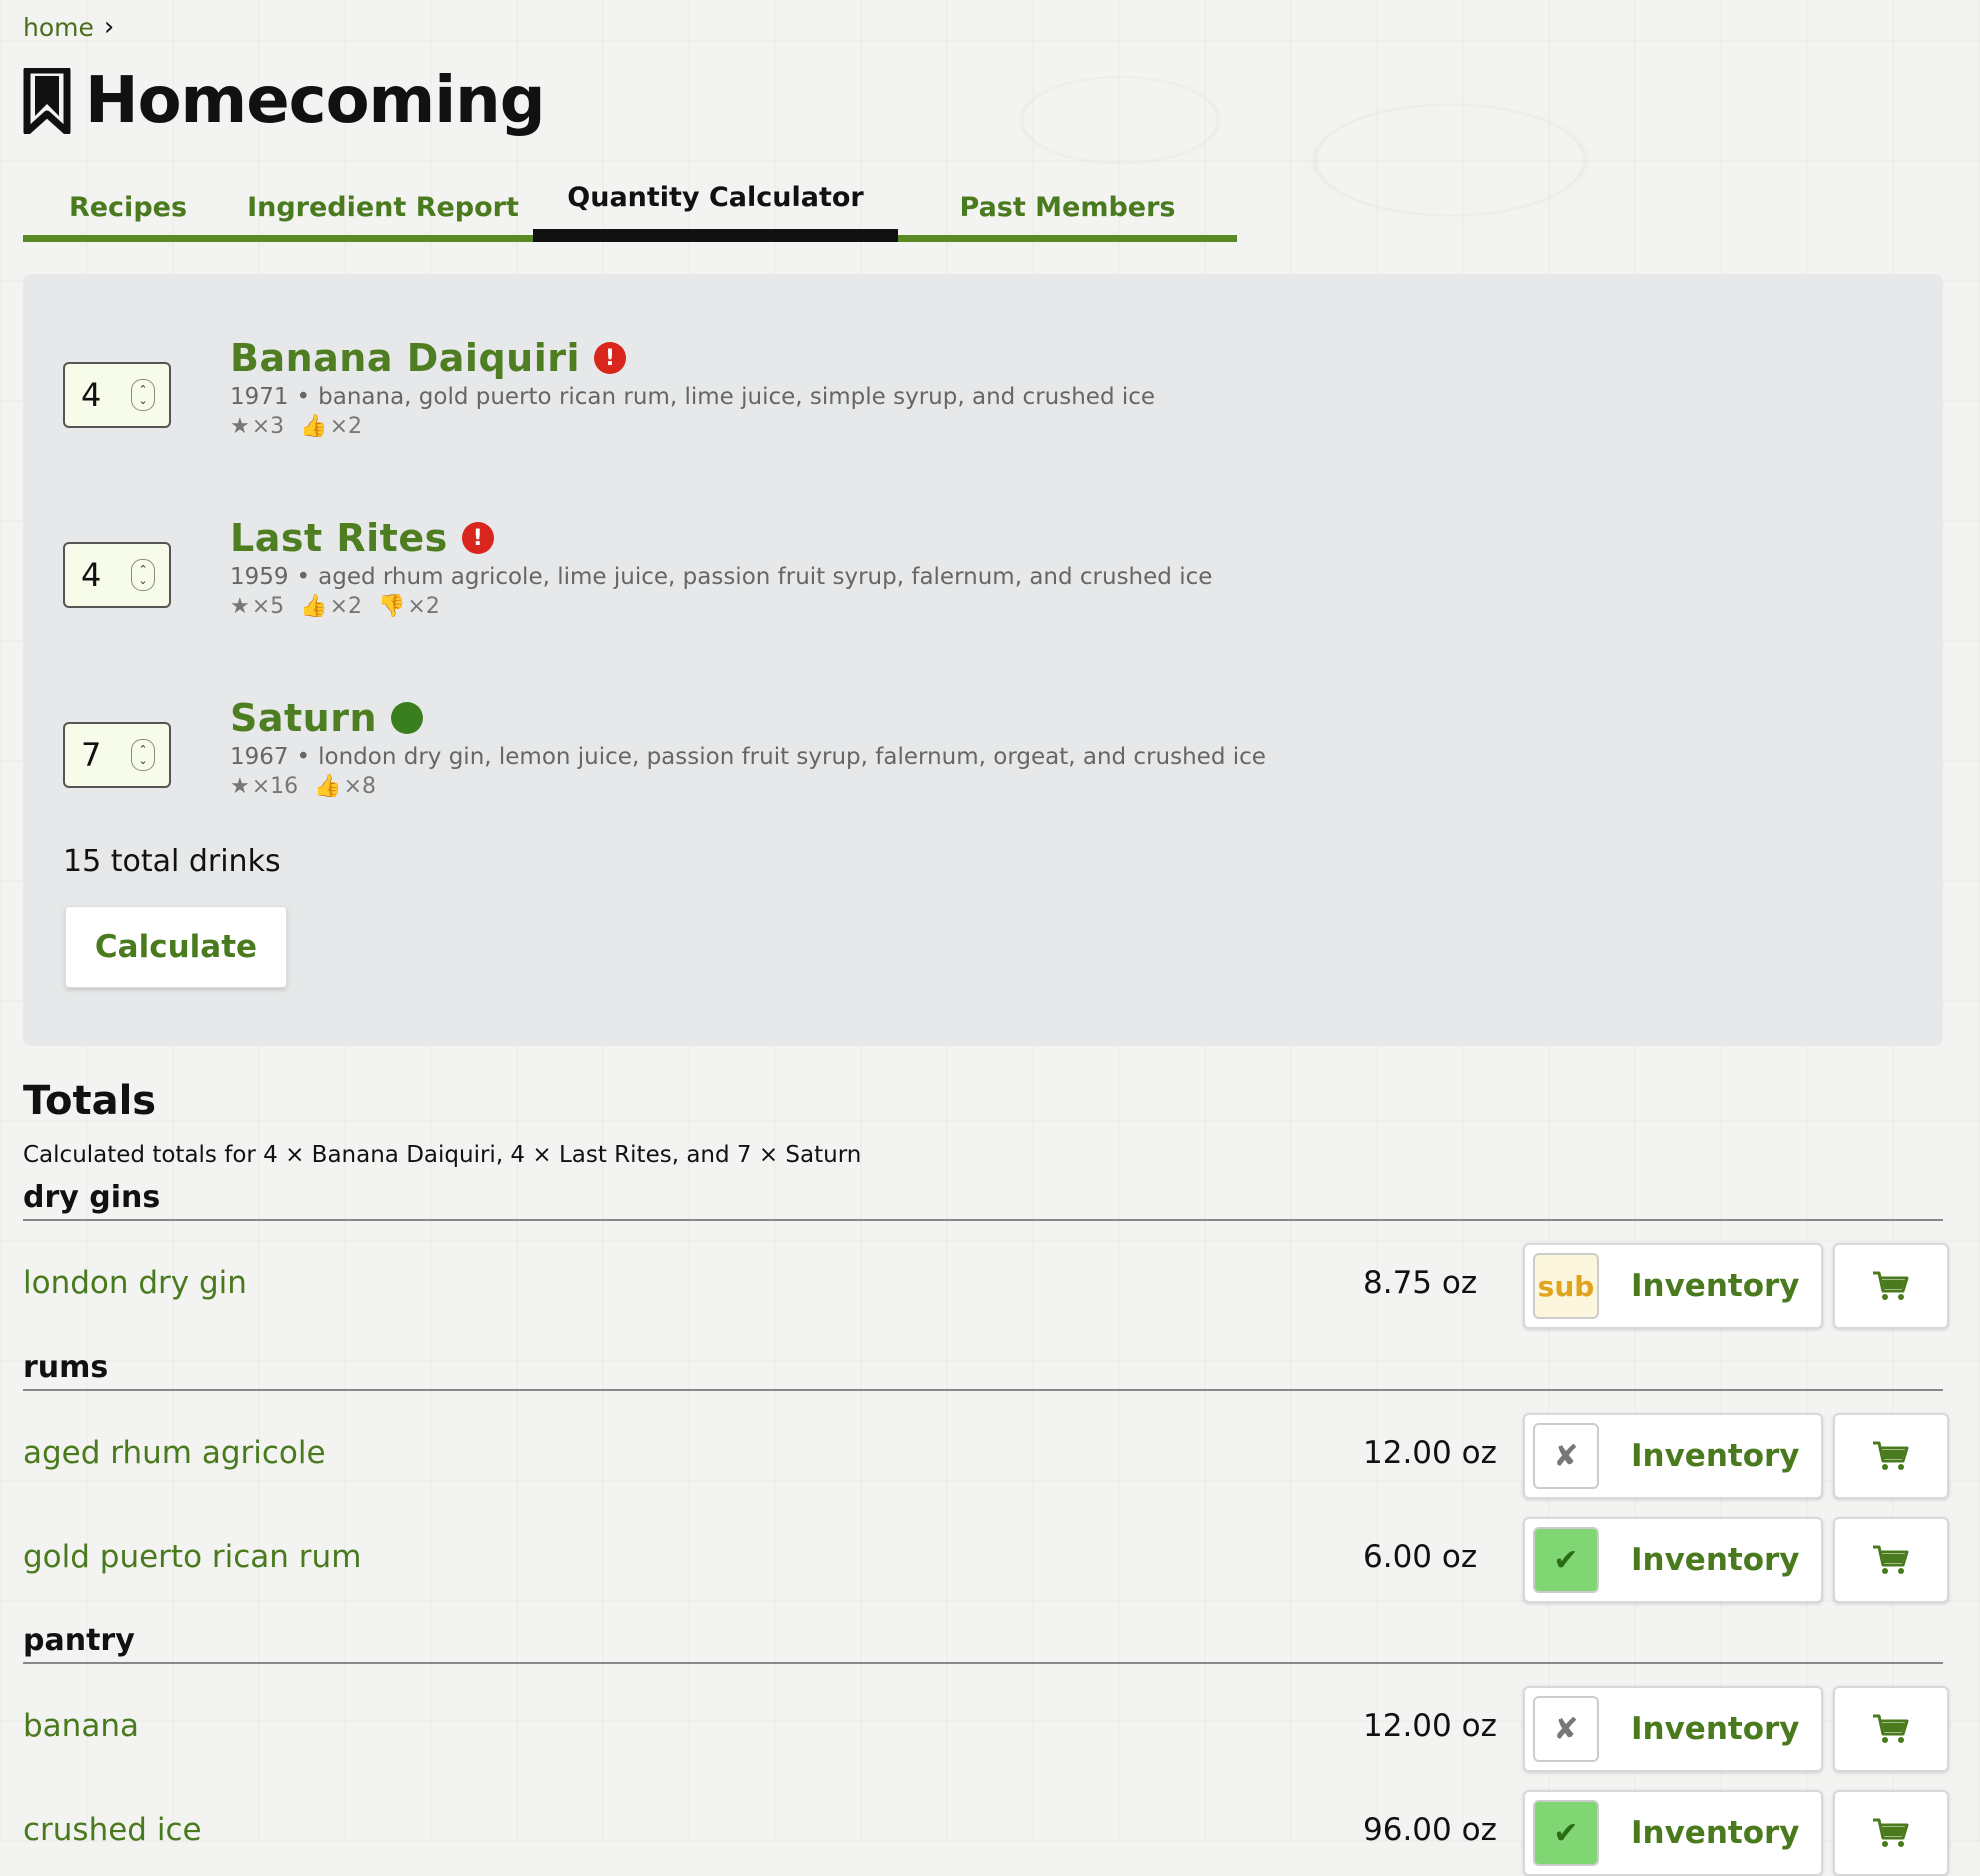 The width and height of the screenshot is (1980, 1876). Describe the element at coordinates (101, 755) in the screenshot. I see `quantity-value: 7` at that location.